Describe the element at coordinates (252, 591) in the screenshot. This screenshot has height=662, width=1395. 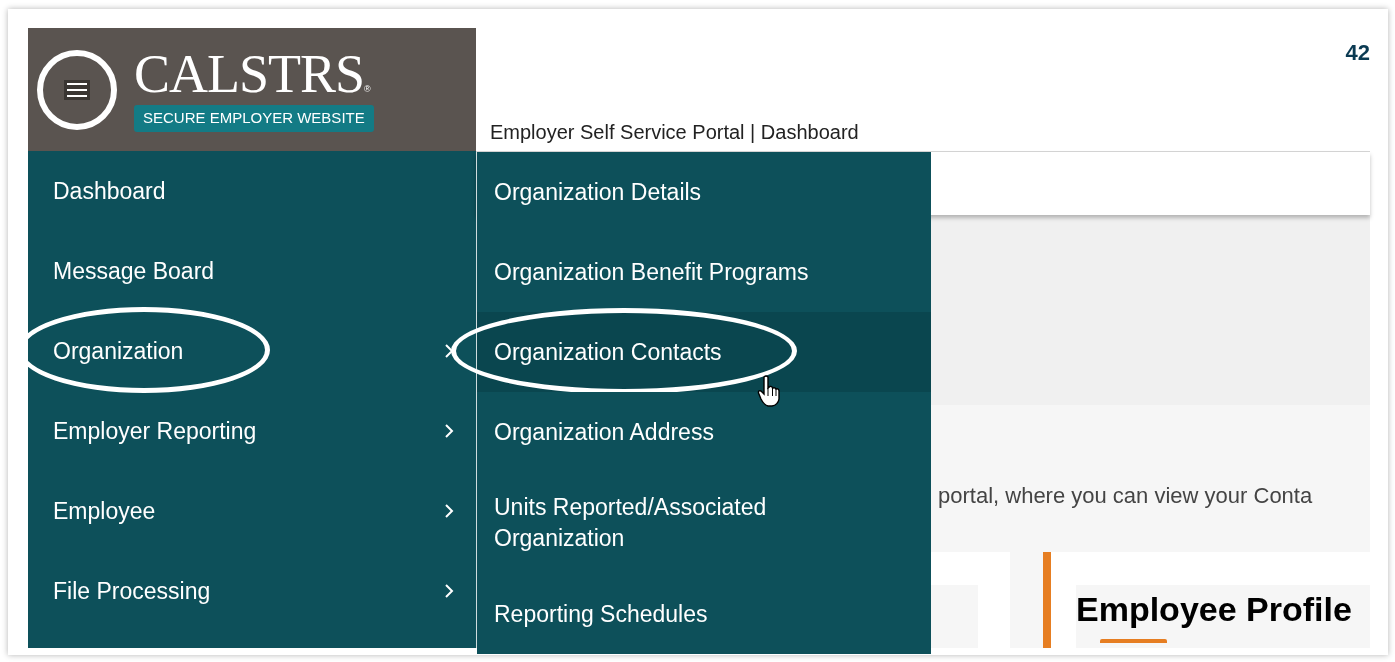
I see `menu-item: File Processing` at that location.